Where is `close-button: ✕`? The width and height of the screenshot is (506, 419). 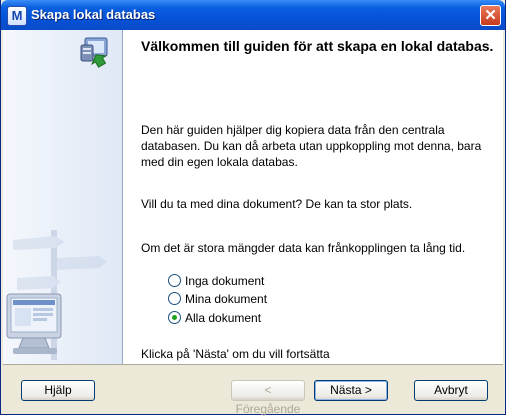 close-button: ✕ is located at coordinates (490, 15).